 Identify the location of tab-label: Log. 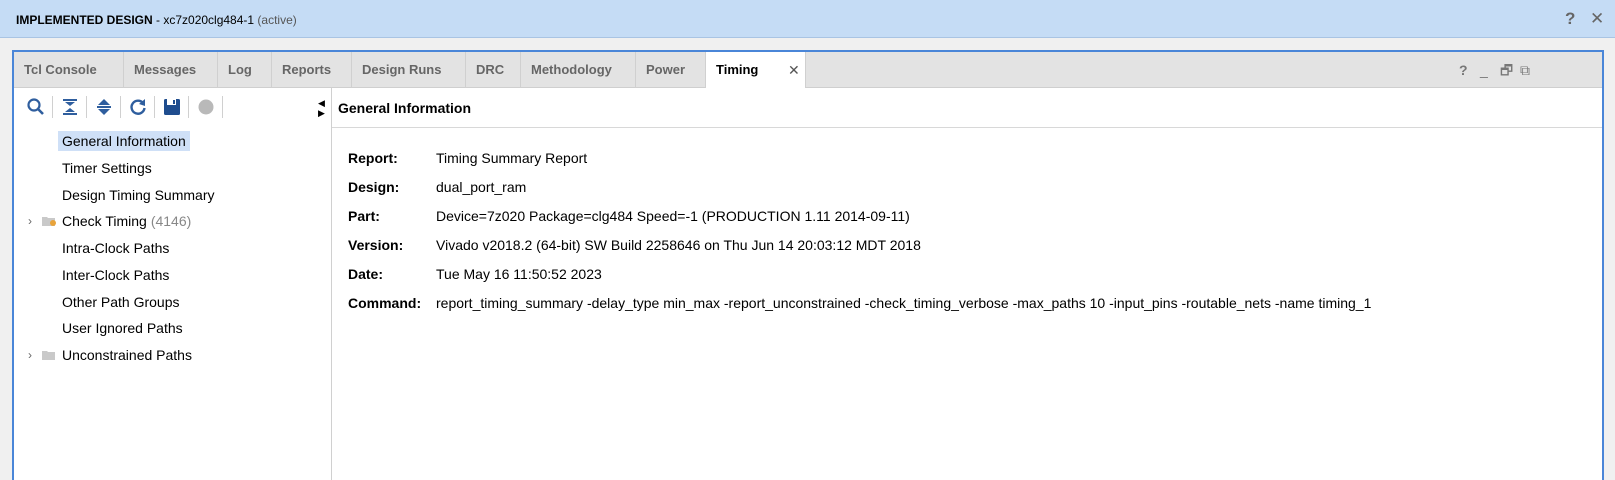
(240, 69).